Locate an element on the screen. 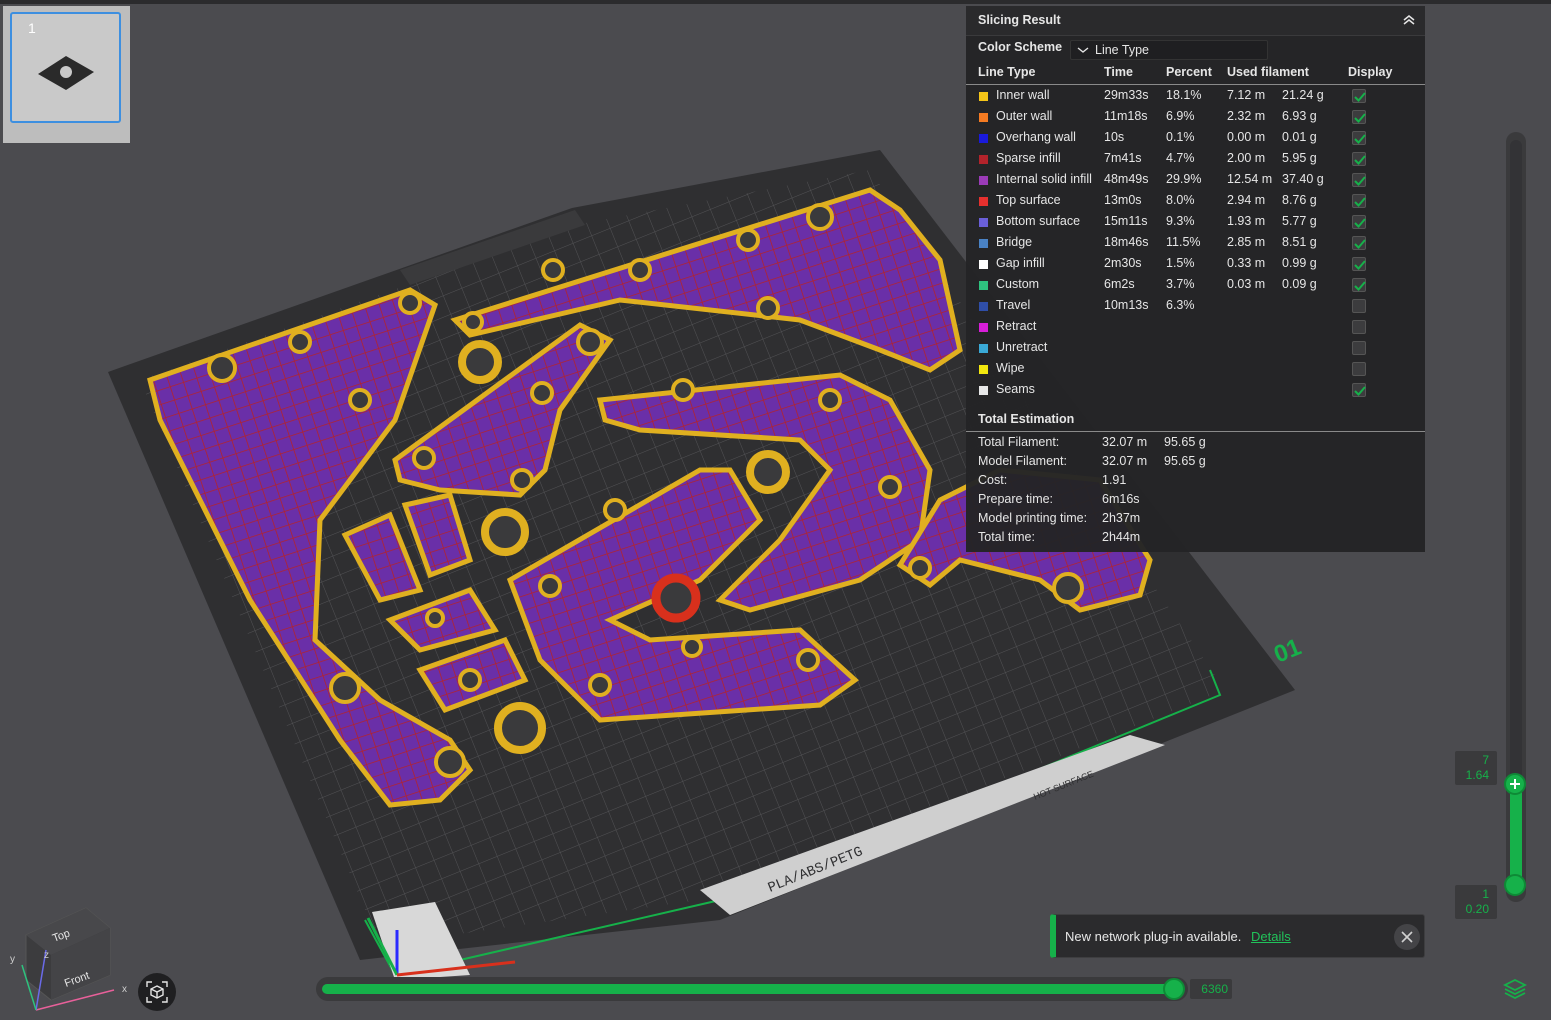 The height and width of the screenshot is (1020, 1551). line-type-name: Wipe is located at coordinates (1010, 368).